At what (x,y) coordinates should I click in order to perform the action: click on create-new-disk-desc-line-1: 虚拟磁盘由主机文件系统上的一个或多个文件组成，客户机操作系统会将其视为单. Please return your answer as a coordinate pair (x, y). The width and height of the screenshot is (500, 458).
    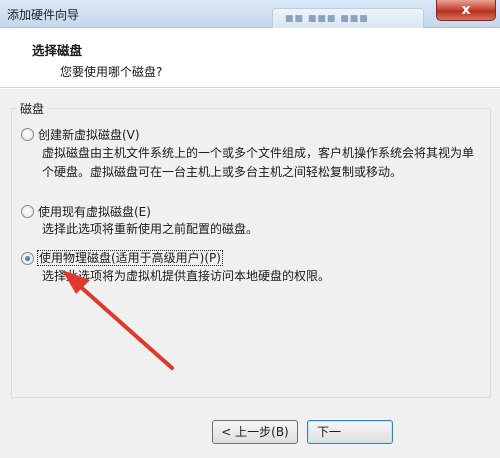
    Looking at the image, I should click on (258, 153).